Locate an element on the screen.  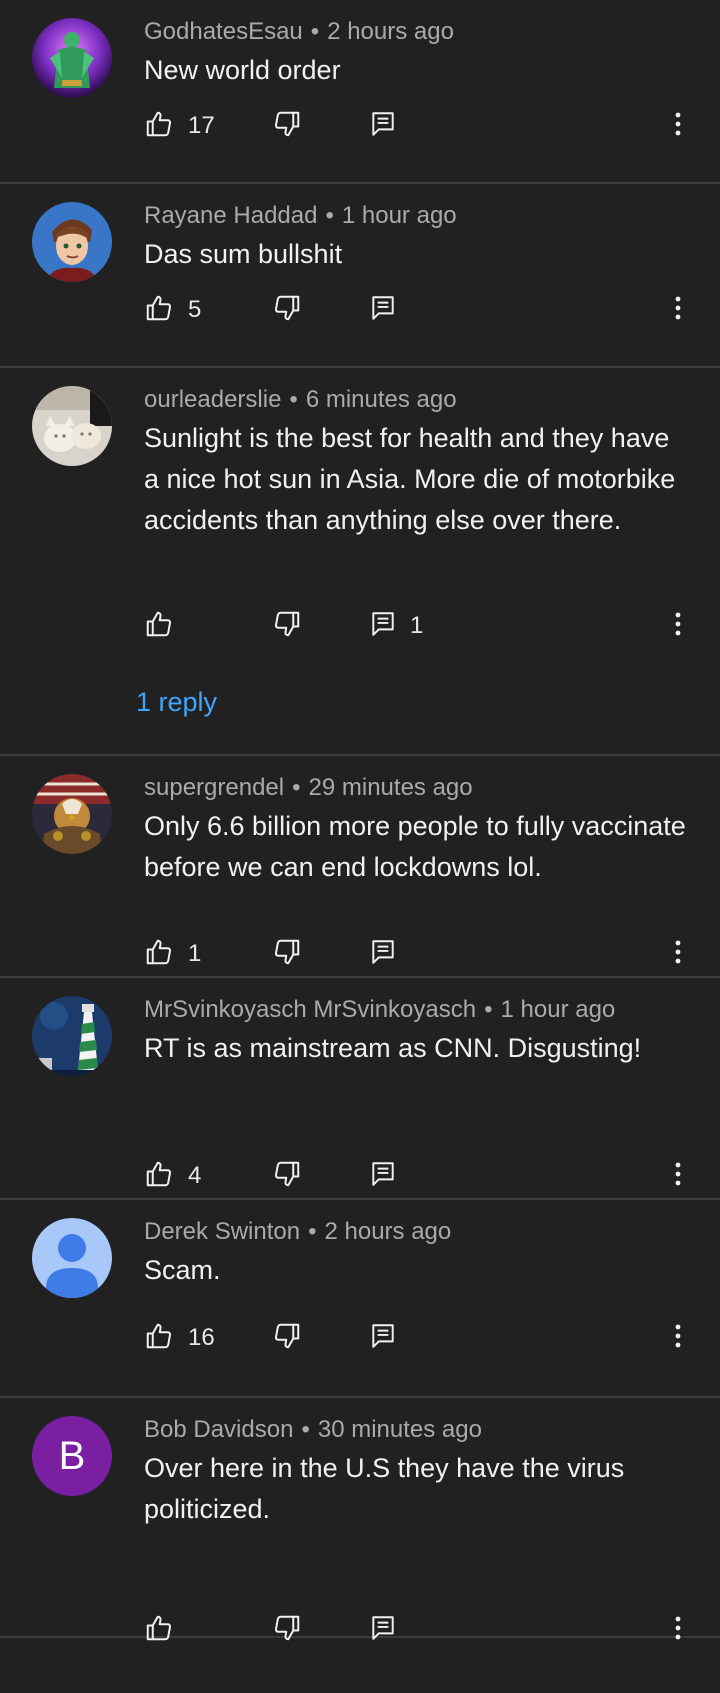
comment-body: GodhatesEsau • 2 hours ago New world order is located at coordinates (417, 51).